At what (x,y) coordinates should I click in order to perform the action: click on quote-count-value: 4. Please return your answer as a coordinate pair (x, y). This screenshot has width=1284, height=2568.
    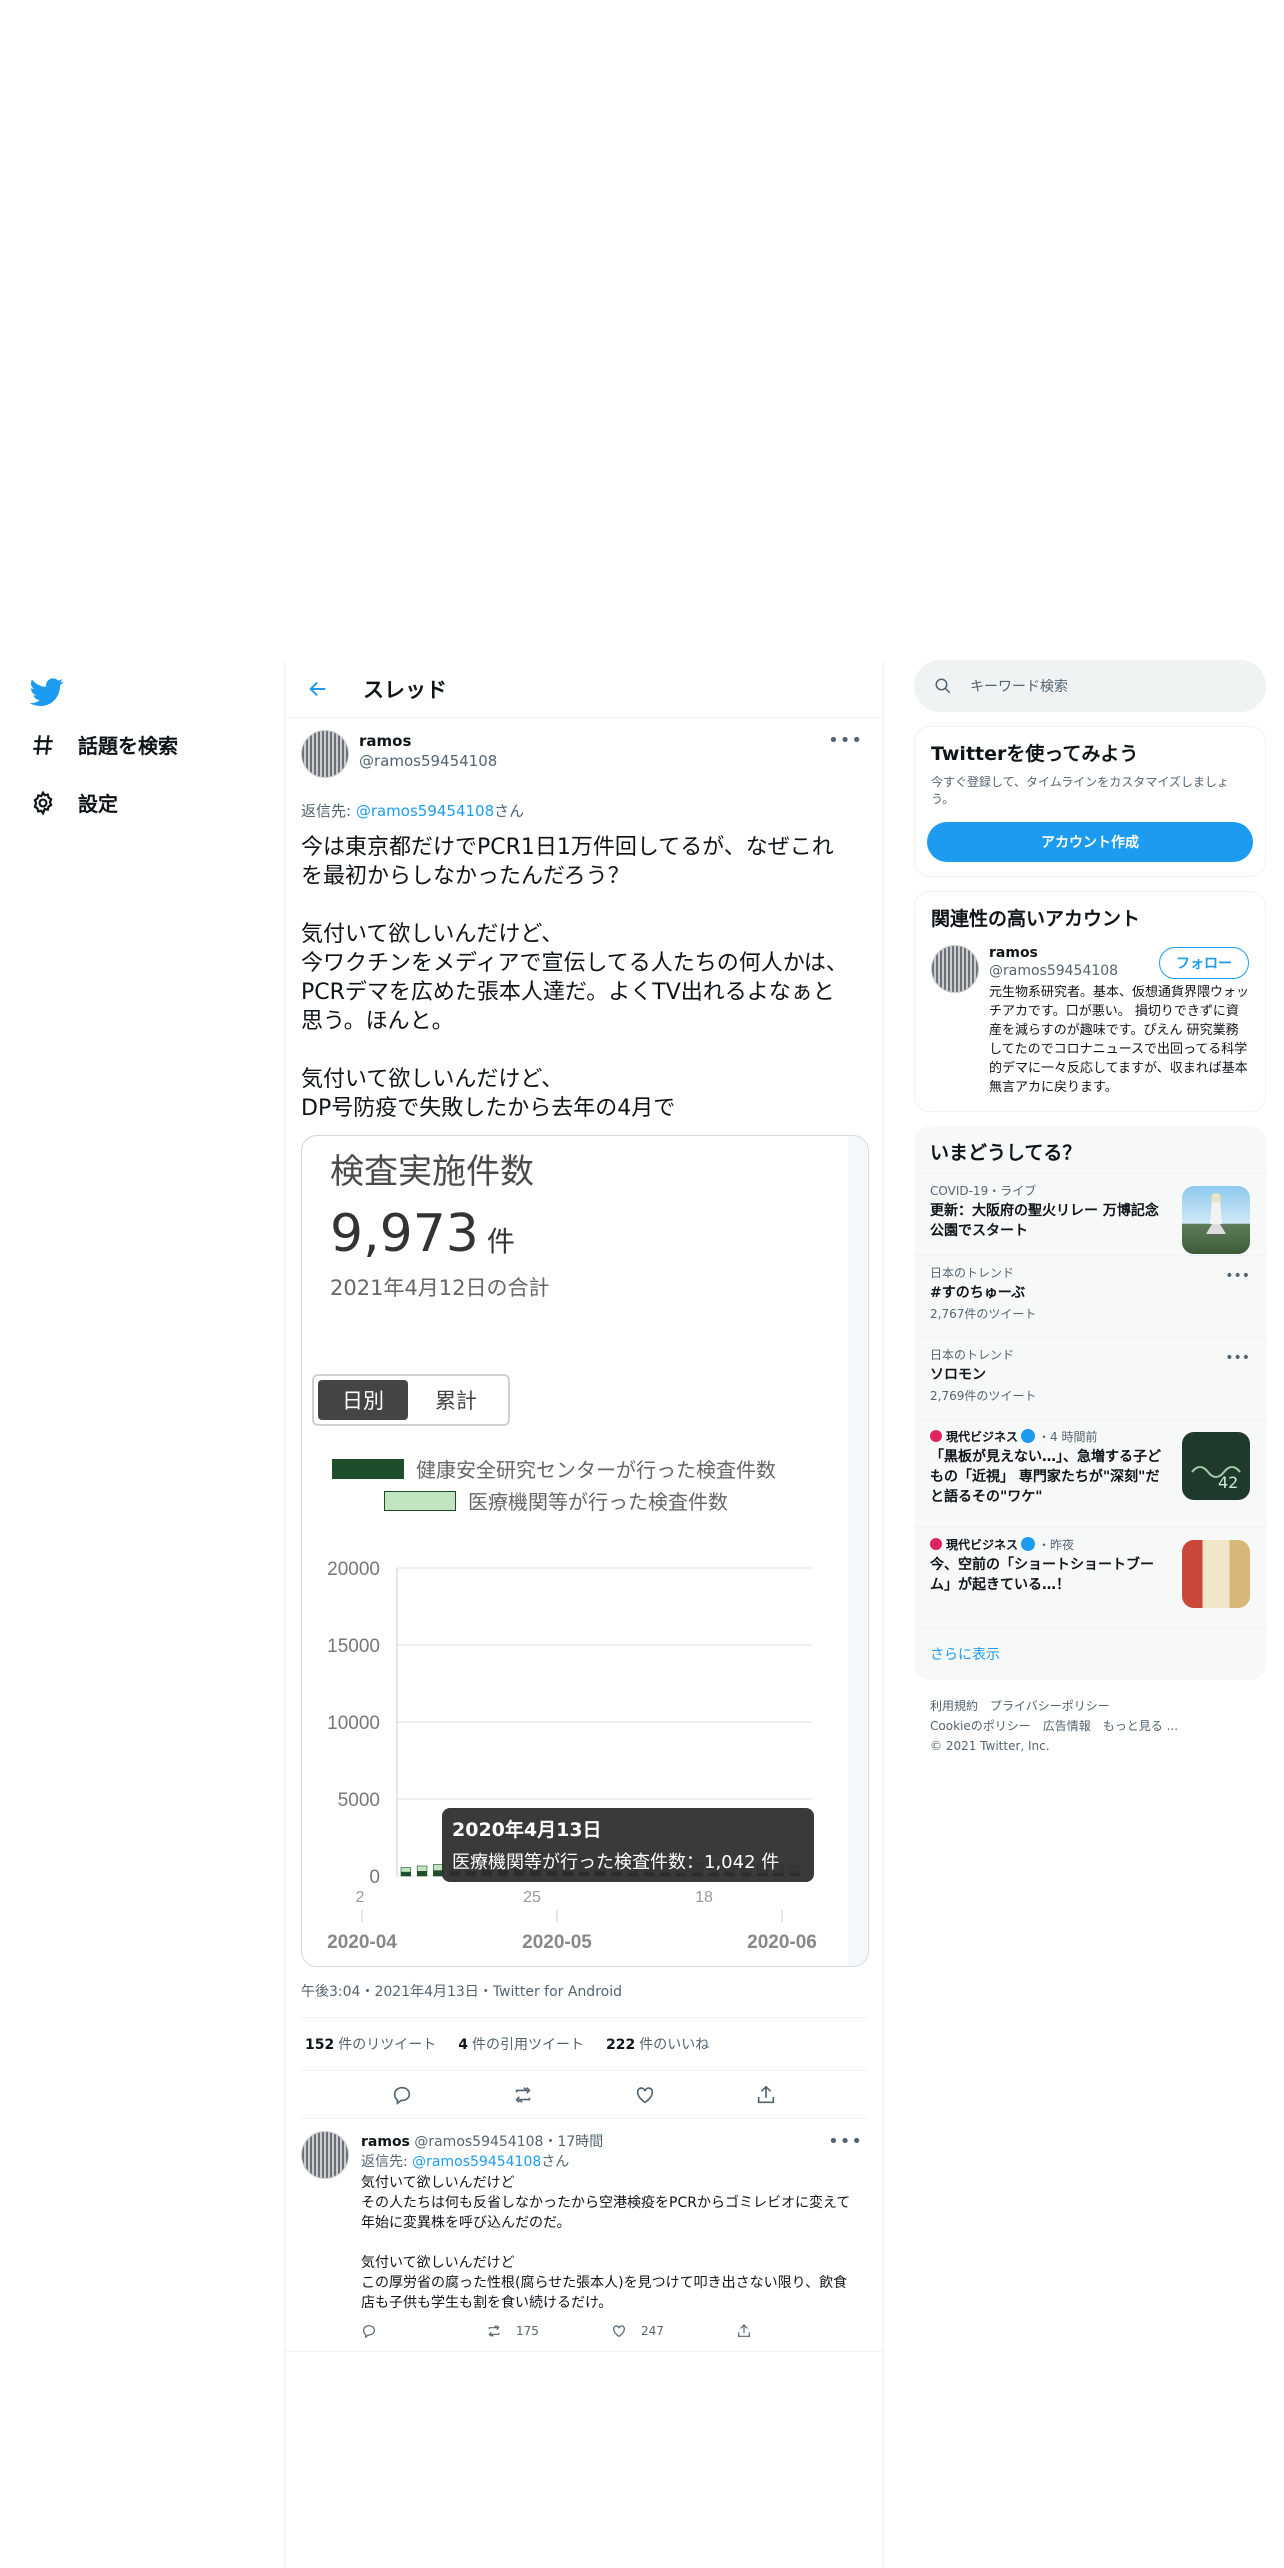
    Looking at the image, I should click on (463, 2045).